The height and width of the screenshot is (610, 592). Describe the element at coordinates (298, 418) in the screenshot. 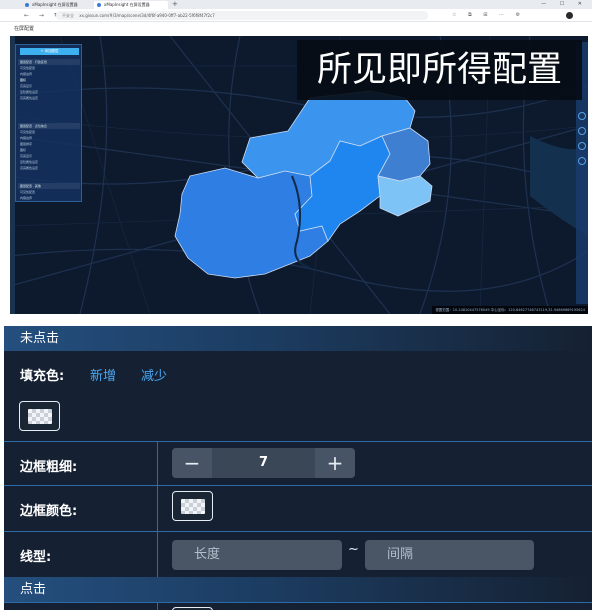

I see `fill-swatch-row` at that location.